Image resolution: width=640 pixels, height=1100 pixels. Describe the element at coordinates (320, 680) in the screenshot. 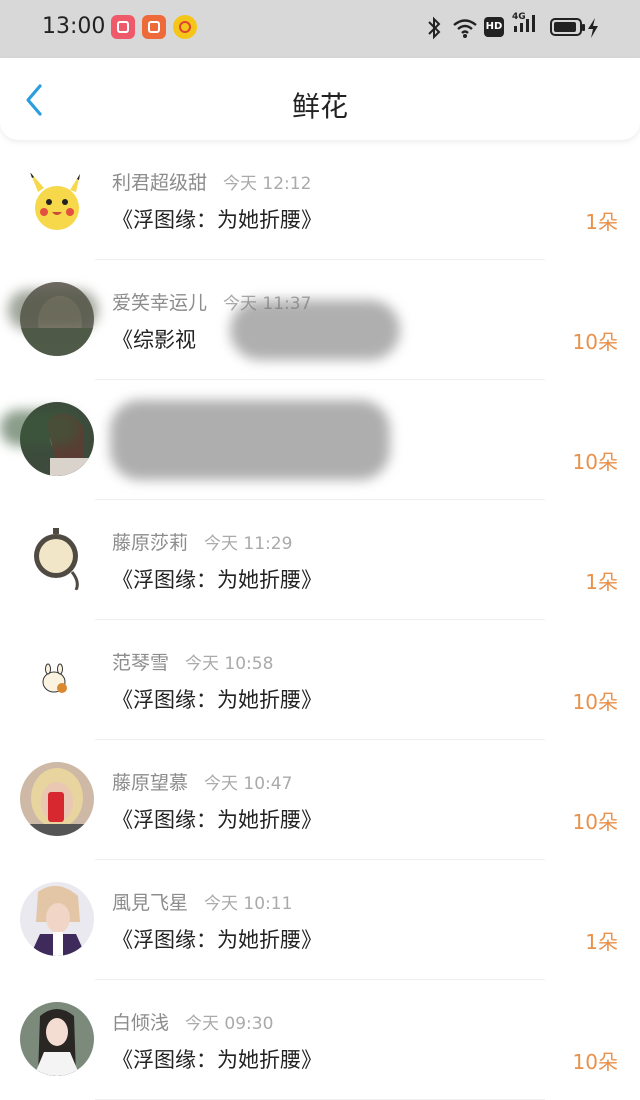

I see `list-item: 范琴雪 今天 10:58 《浮图缘：为她折腰》 10朵` at that location.